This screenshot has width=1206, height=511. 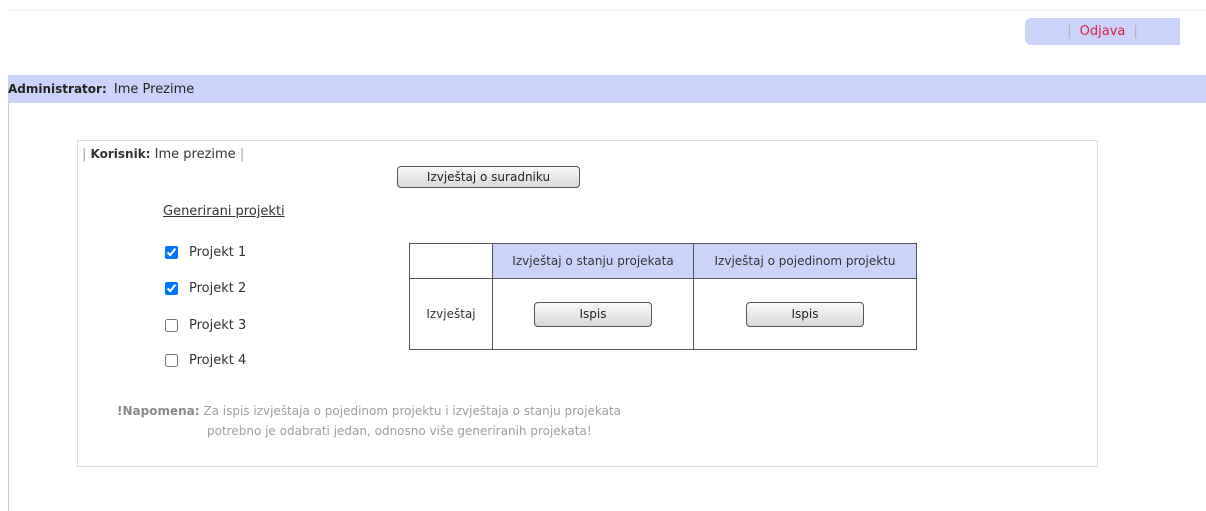 What do you see at coordinates (218, 252) in the screenshot?
I see `project-label-1: Projekt 1` at bounding box center [218, 252].